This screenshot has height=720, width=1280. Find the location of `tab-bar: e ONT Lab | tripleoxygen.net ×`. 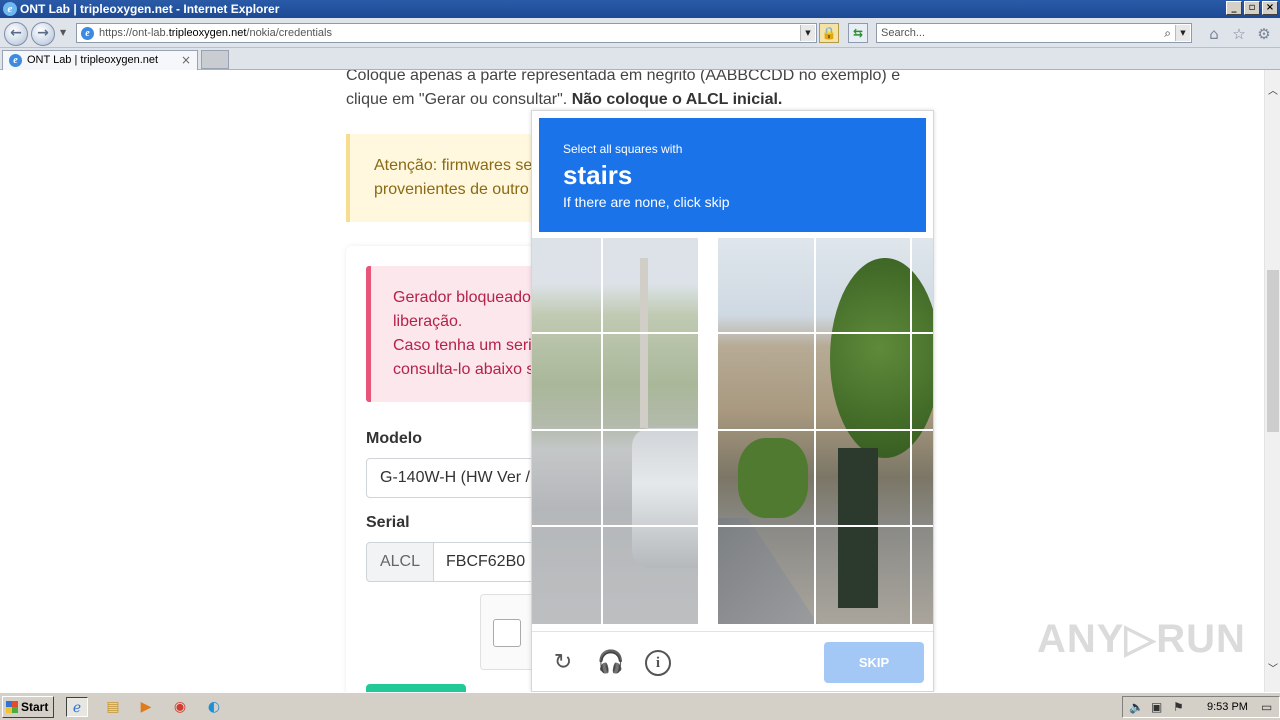

tab-bar: e ONT Lab | tripleoxygen.net × is located at coordinates (640, 59).